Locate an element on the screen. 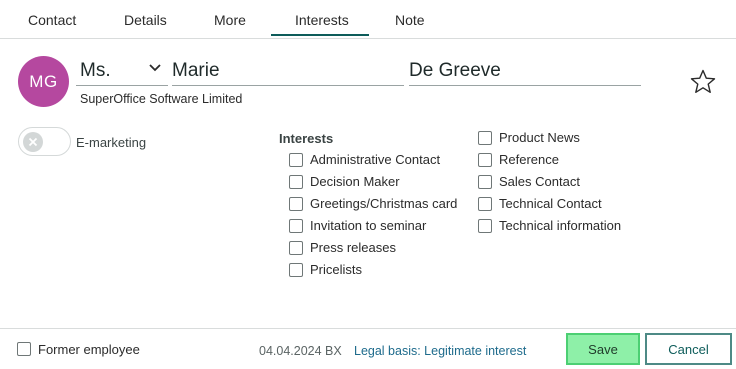 This screenshot has width=736, height=369. tab-contact: Contact is located at coordinates (52, 20).